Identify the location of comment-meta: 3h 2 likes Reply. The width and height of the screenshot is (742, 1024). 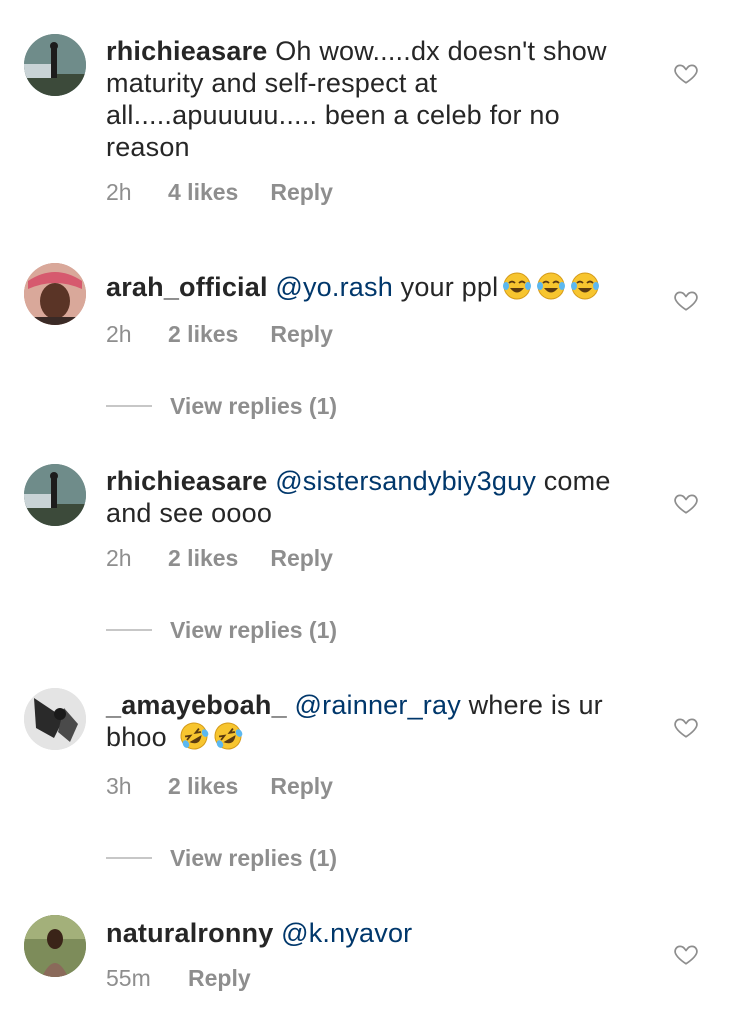
(219, 786).